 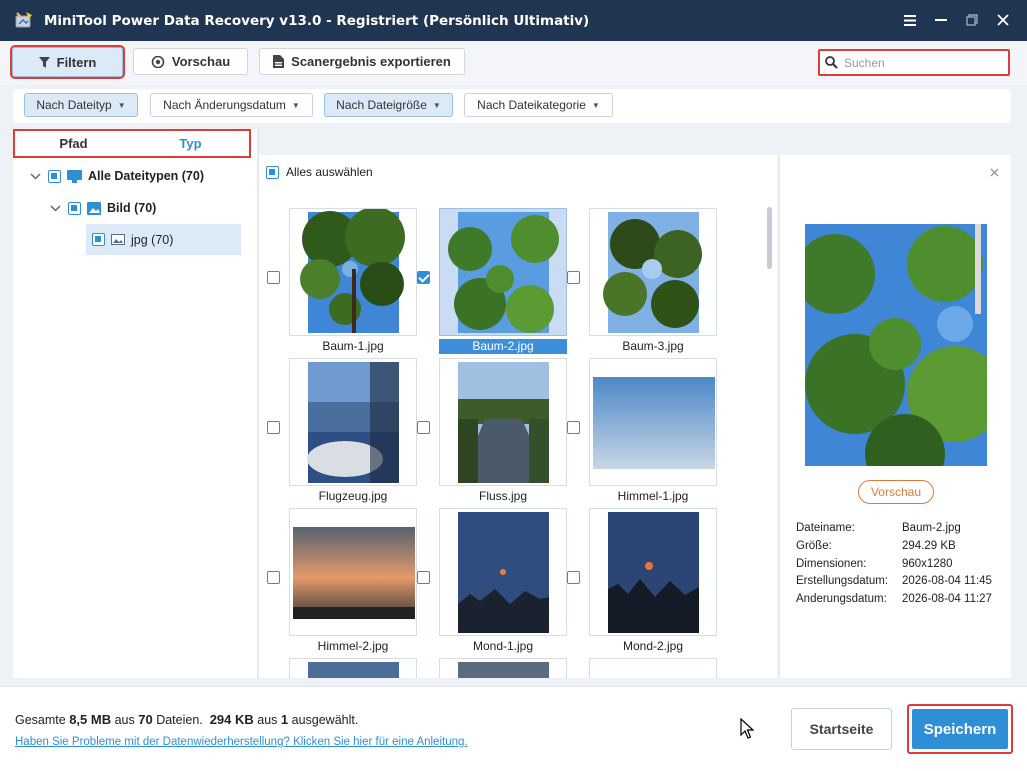 What do you see at coordinates (325, 720) in the screenshot?
I see `summary-label: ausgewählt.` at bounding box center [325, 720].